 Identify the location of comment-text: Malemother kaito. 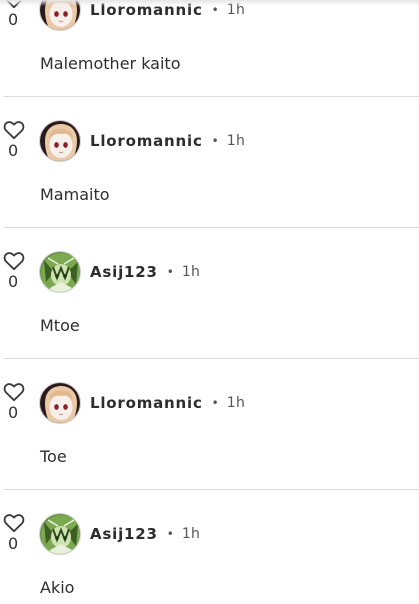
(110, 63).